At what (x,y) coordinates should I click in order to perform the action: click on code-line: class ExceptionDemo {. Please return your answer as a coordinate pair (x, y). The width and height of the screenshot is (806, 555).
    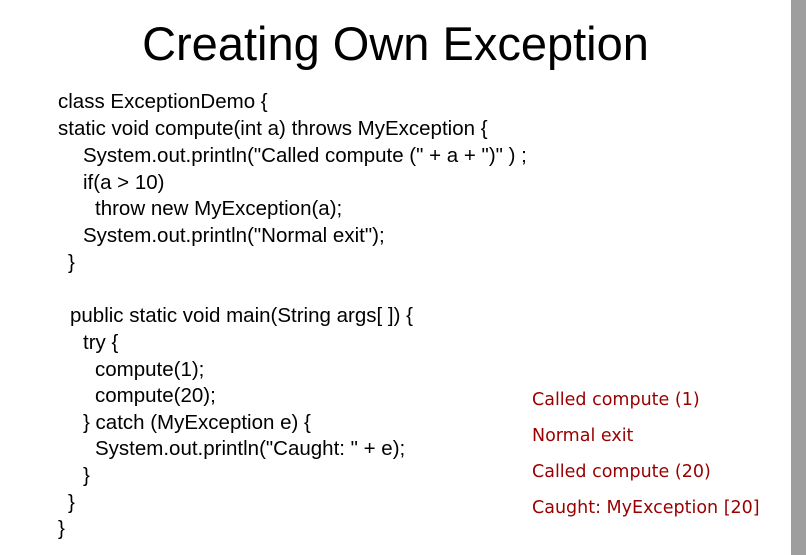
    Looking at the image, I should click on (163, 101).